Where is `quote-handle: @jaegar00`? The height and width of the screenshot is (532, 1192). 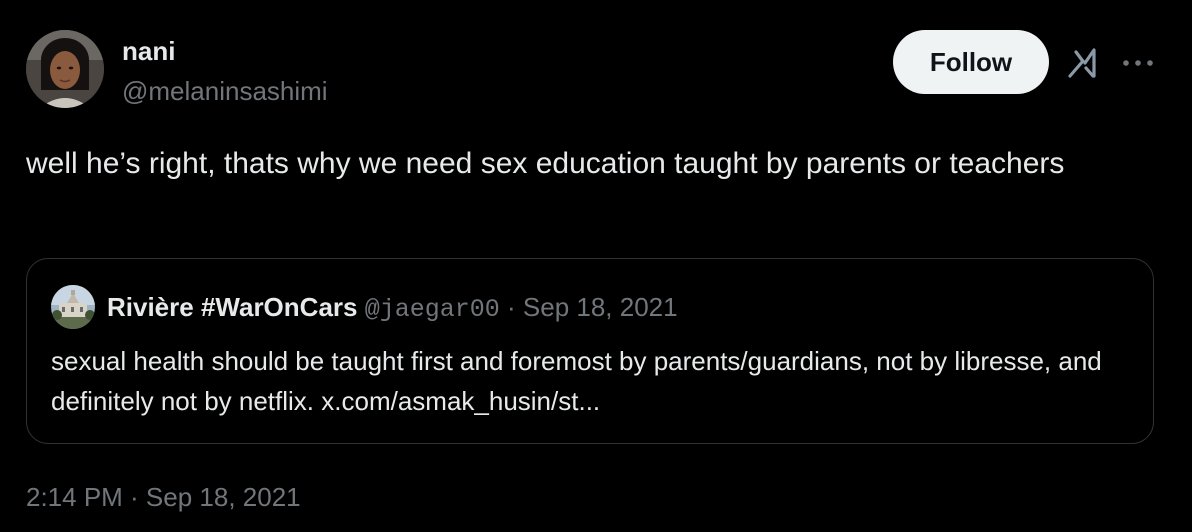
quote-handle: @jaegar00 is located at coordinates (432, 309).